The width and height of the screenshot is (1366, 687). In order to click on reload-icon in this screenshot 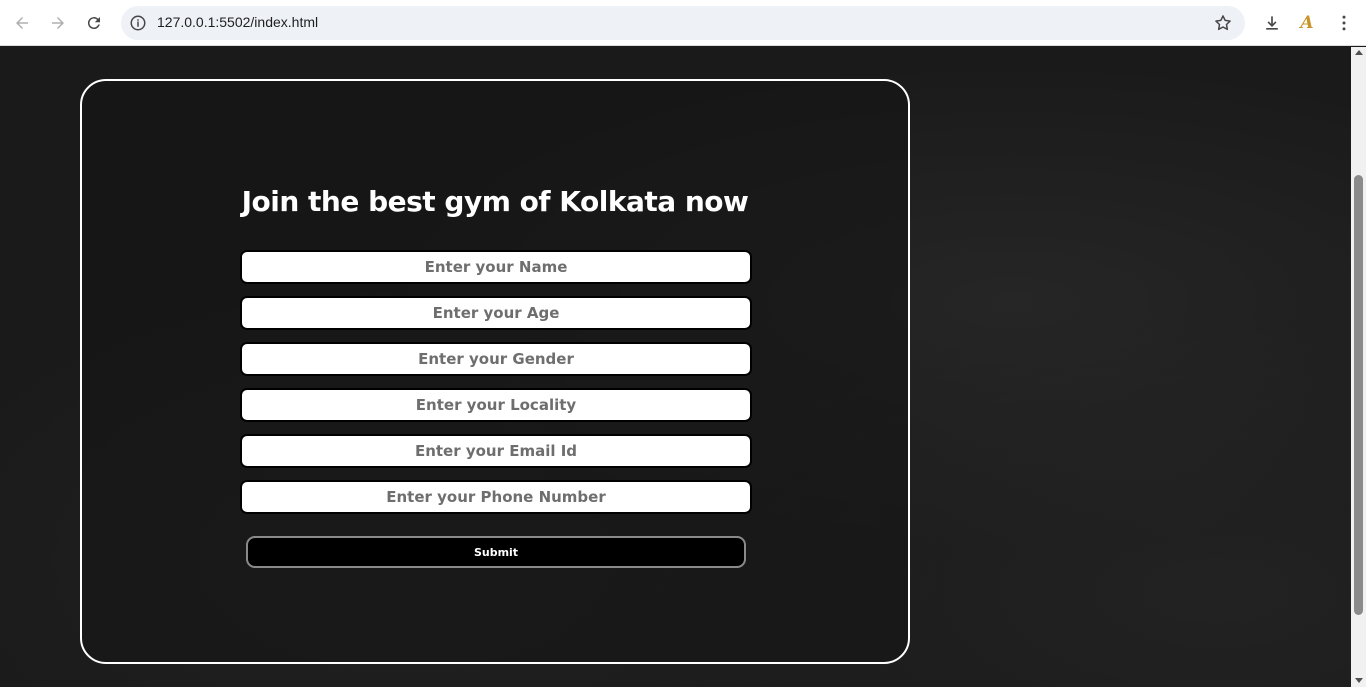, I will do `click(94, 23)`.